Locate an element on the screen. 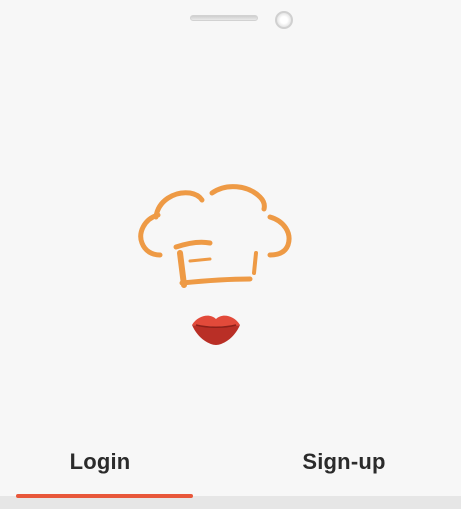 The height and width of the screenshot is (509, 461). lips-icon is located at coordinates (216, 330).